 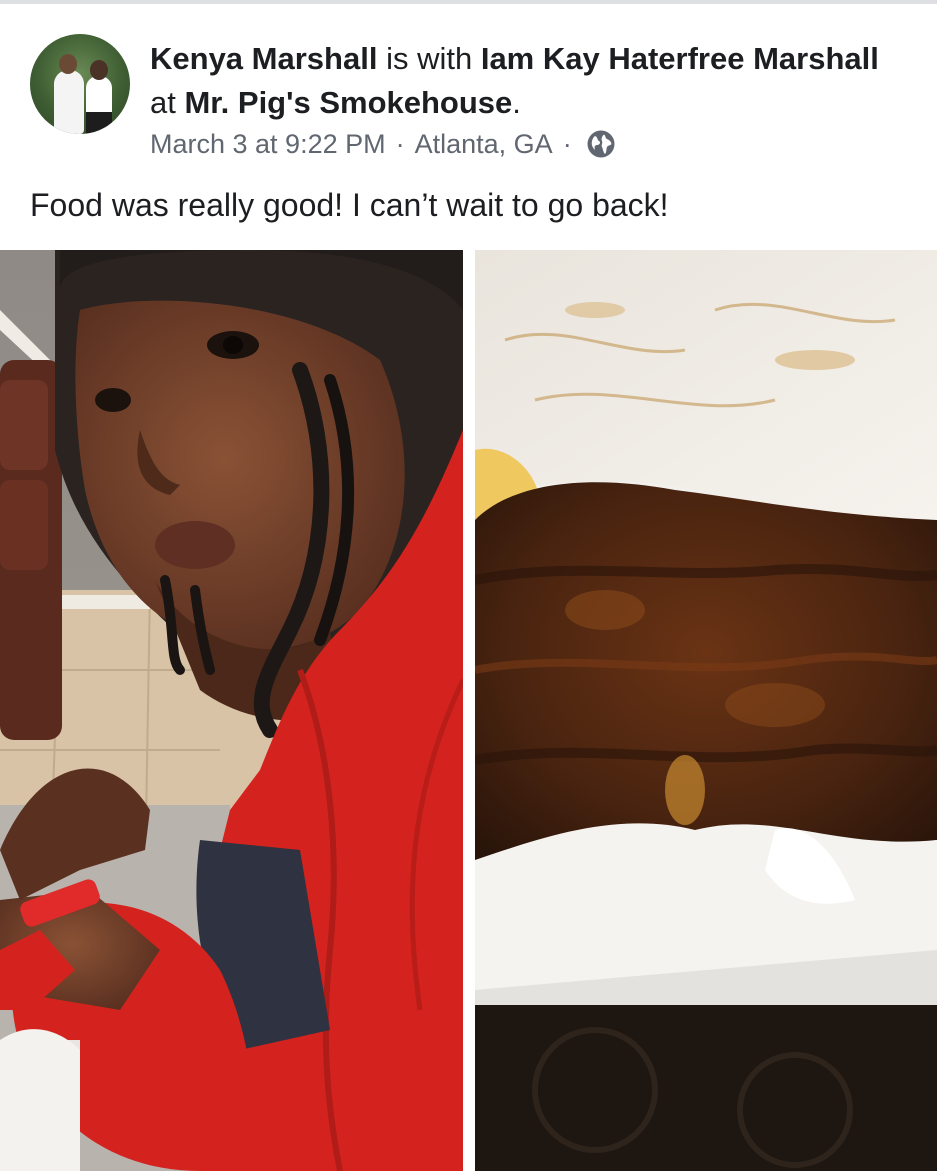 I want to click on post-location-link: Atlanta, GA, so click(x=484, y=144).